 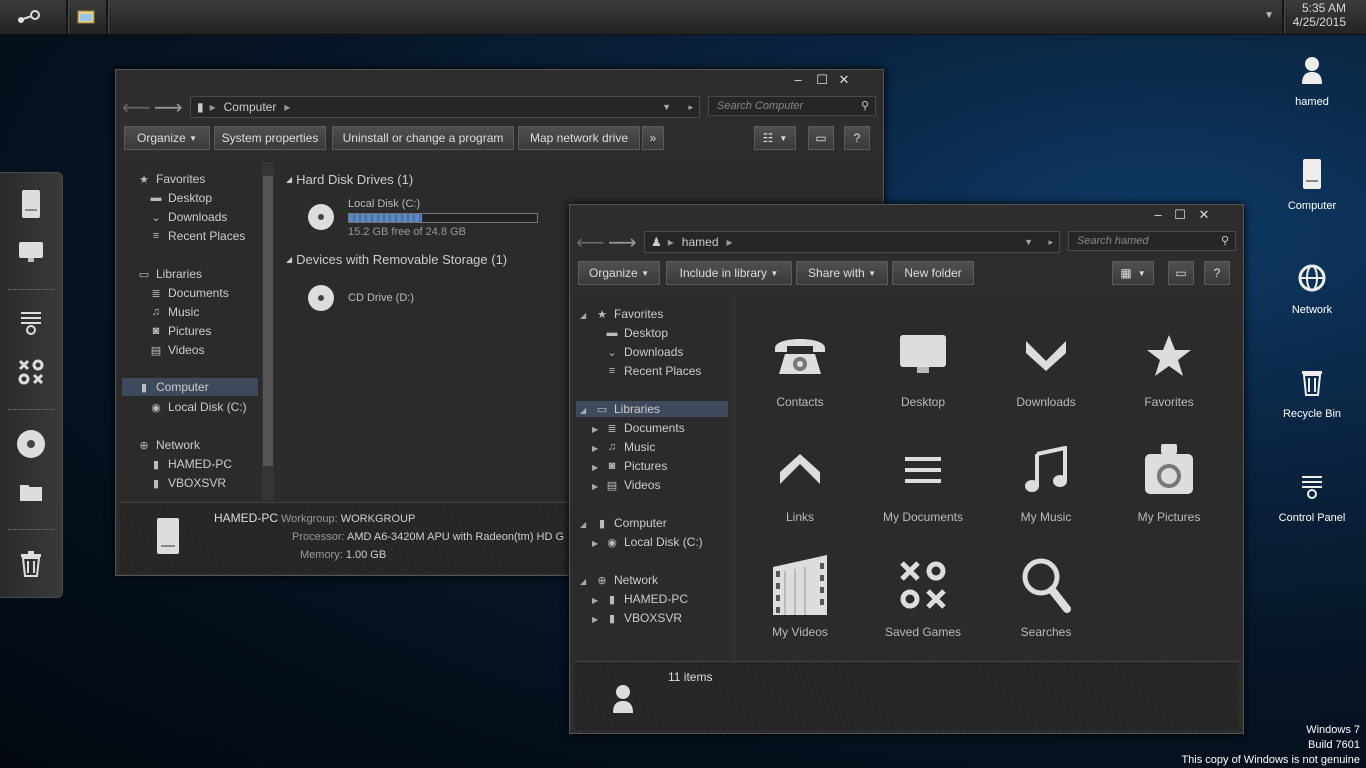 What do you see at coordinates (268, 321) in the screenshot?
I see `scrollbar-thumb` at bounding box center [268, 321].